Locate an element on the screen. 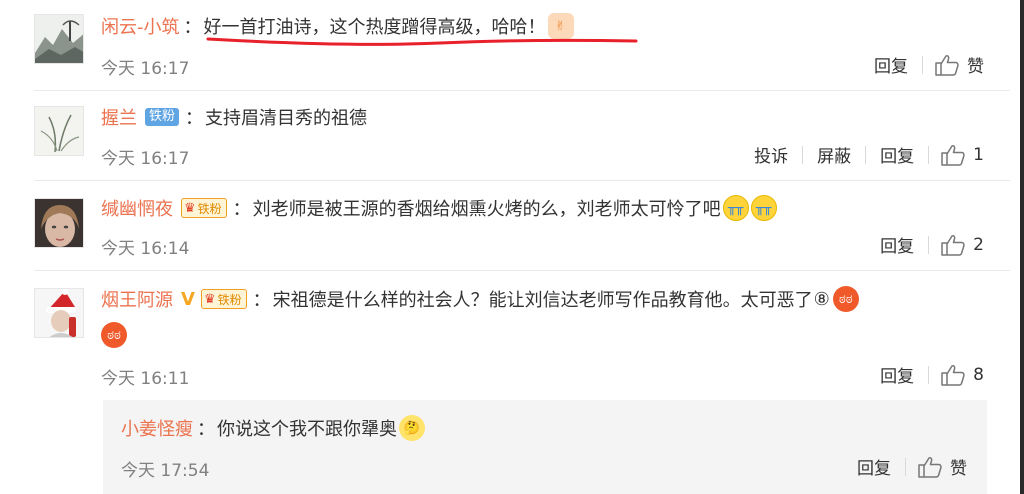 The width and height of the screenshot is (1024, 494). comment-text: 刘老师是被王源的香烟给烟熏火烤的么，刘老师太可怜了吧 is located at coordinates (486, 209).